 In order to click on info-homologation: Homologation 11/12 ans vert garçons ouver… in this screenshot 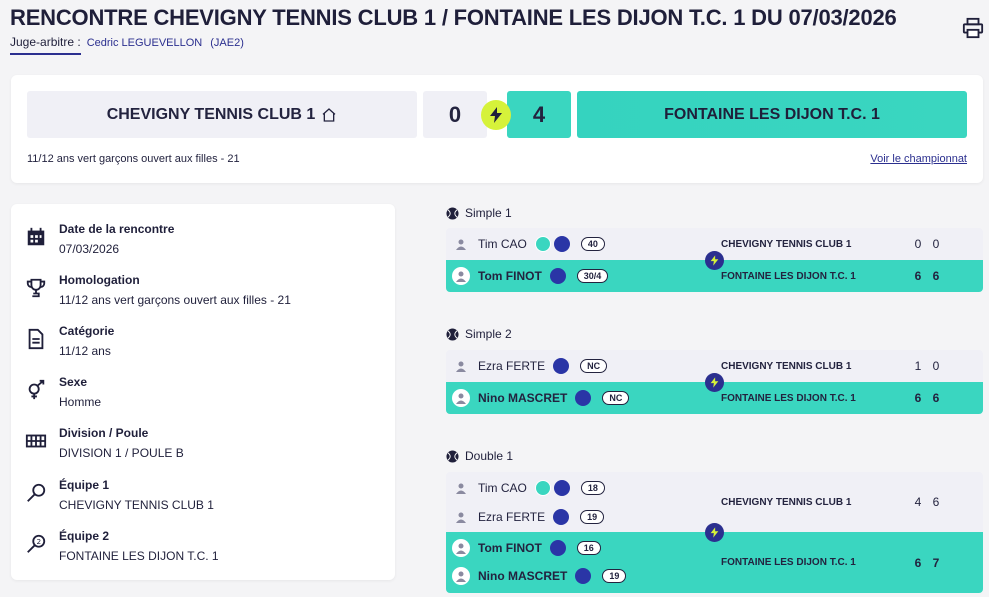, I will do `click(158, 290)`.